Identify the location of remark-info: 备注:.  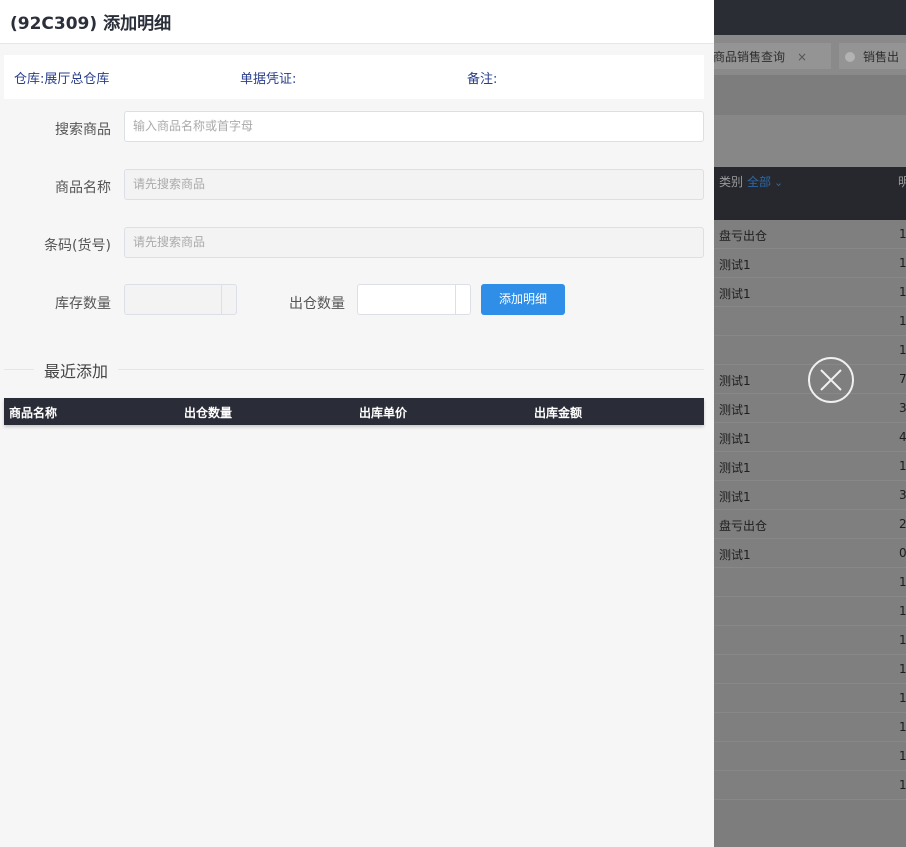
(482, 79).